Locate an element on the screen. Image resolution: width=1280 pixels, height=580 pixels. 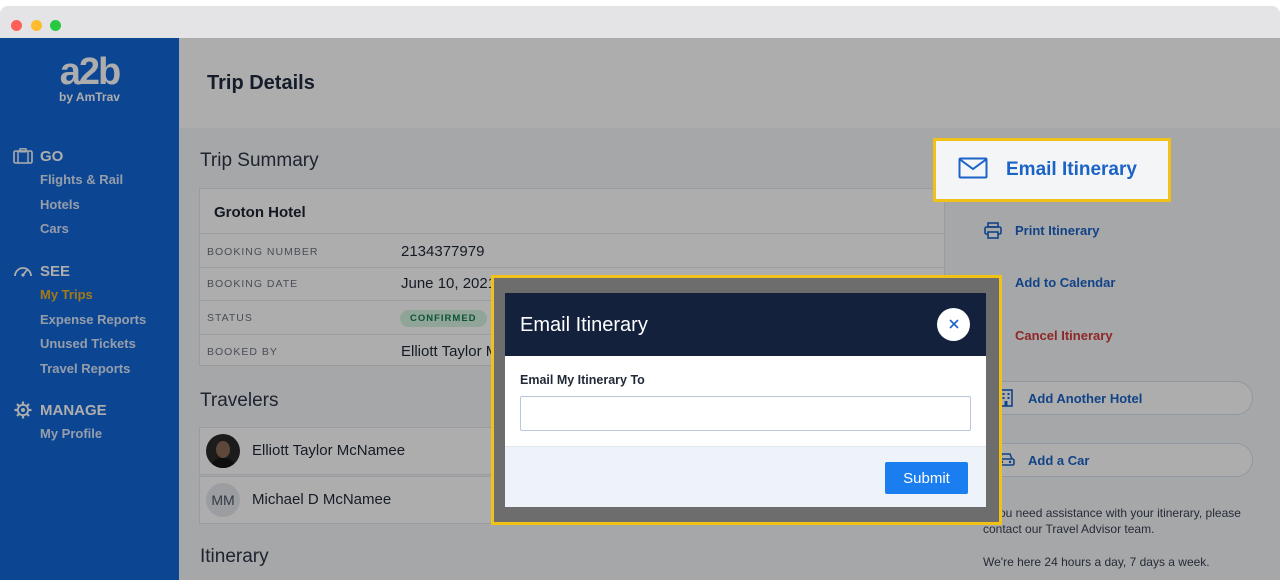
email-itinerary-label: Email Itinerary is located at coordinates (1071, 169).